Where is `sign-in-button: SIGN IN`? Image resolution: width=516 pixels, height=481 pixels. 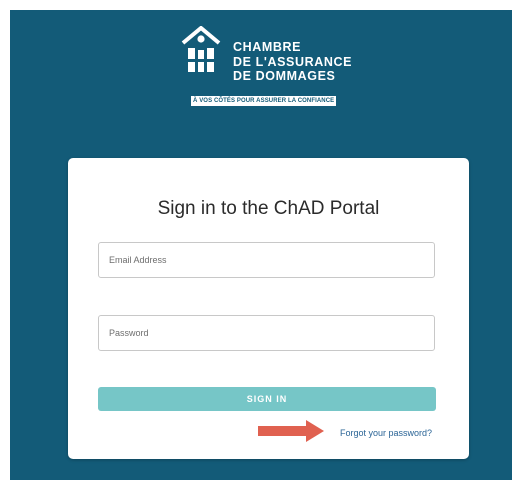 sign-in-button: SIGN IN is located at coordinates (267, 399).